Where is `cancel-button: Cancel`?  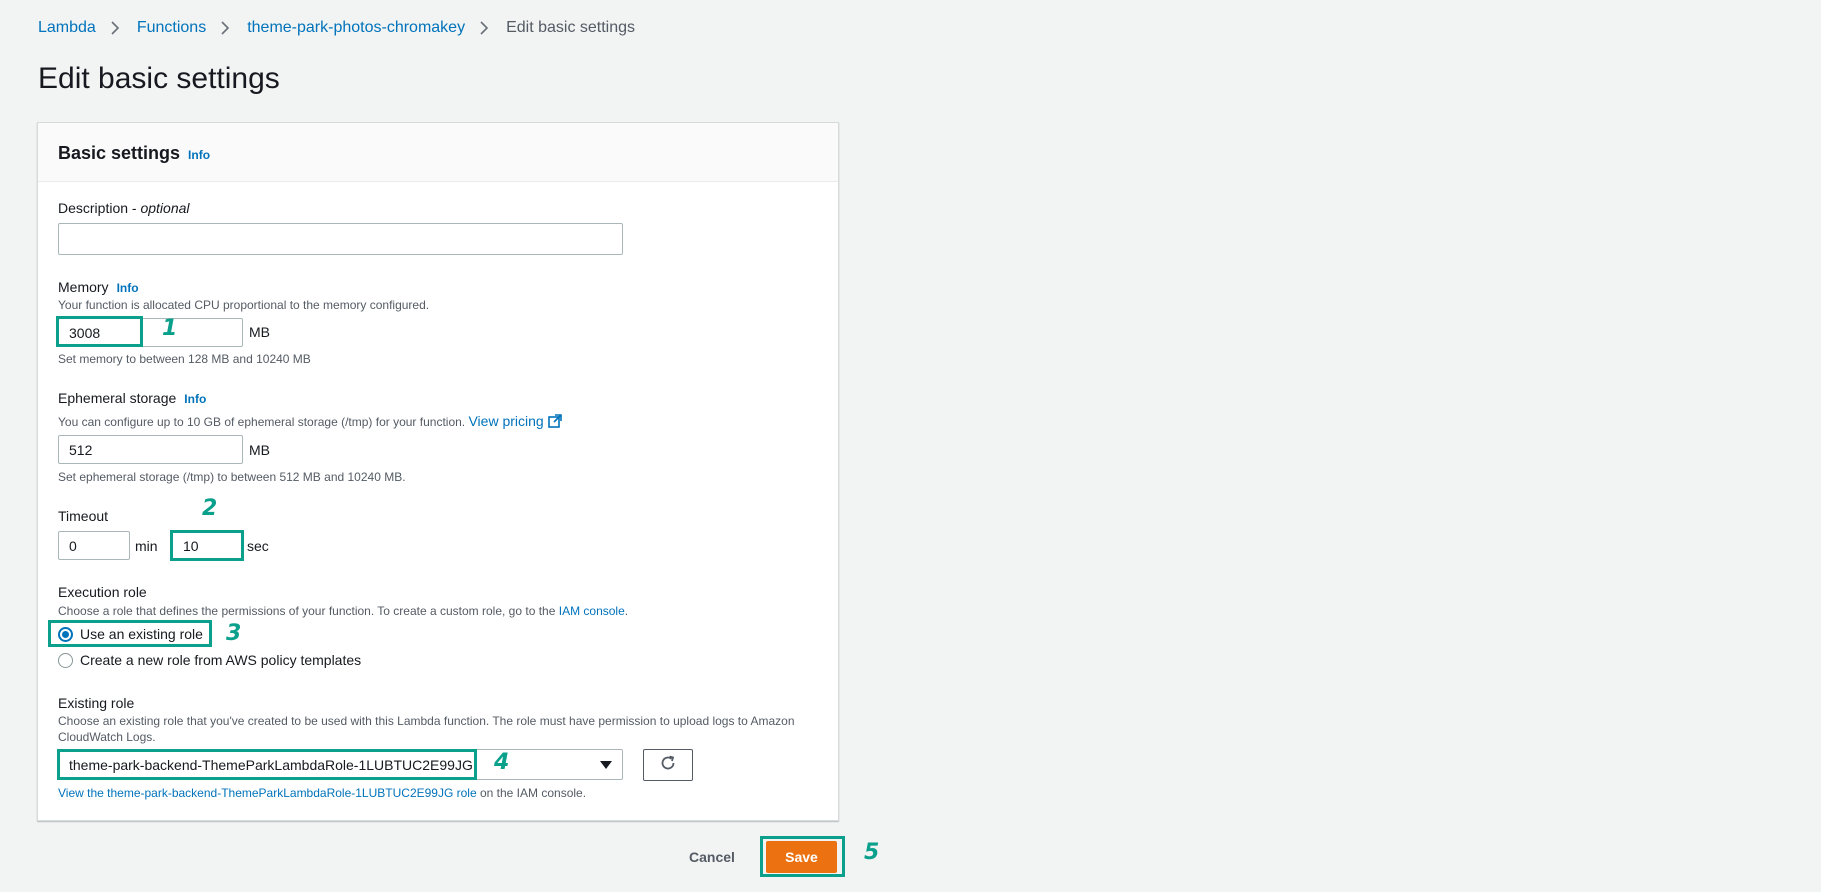 cancel-button: Cancel is located at coordinates (712, 857).